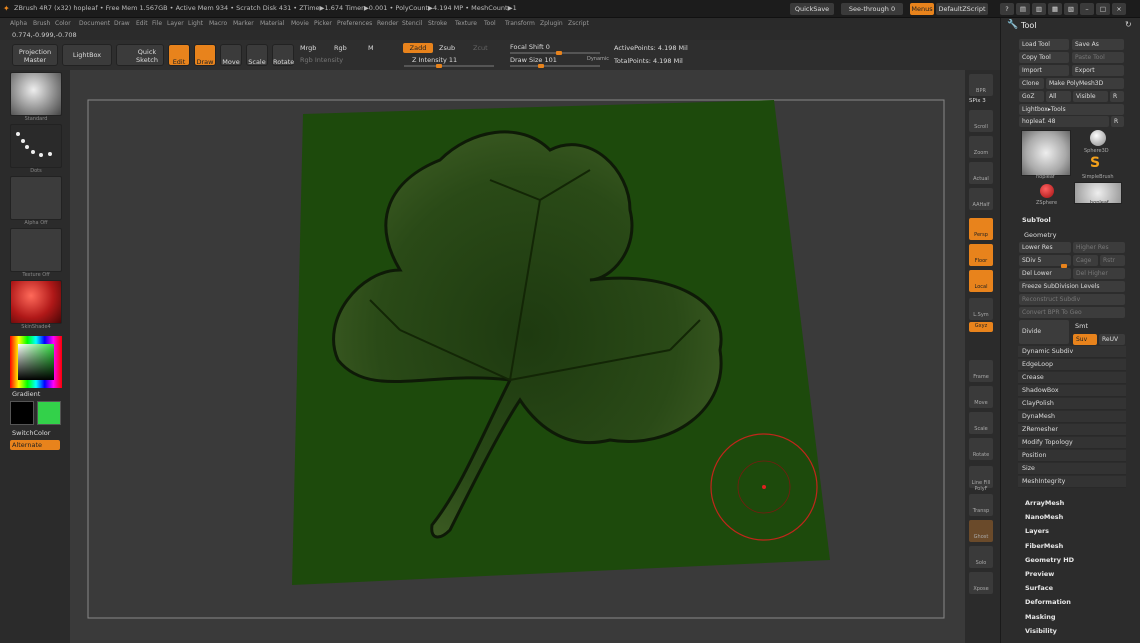  I want to click on export-button: Export, so click(1098, 70).